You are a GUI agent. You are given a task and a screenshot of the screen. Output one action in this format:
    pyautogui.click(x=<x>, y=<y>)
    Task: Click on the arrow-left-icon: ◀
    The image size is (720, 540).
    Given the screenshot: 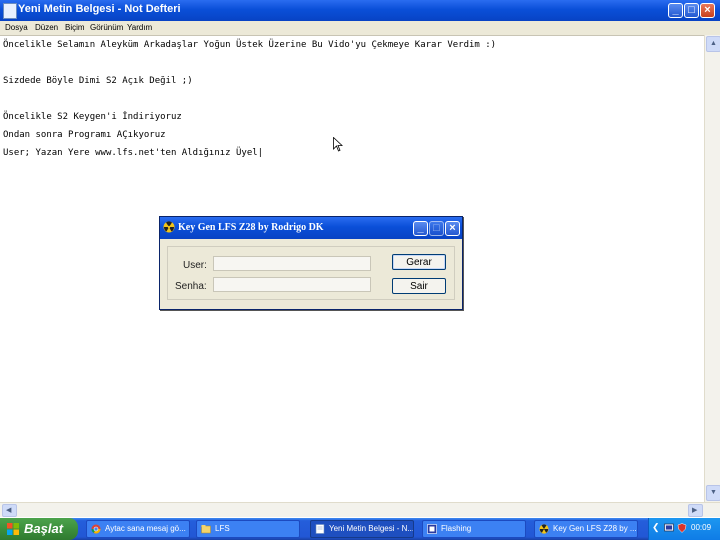 What is the action you would take?
    pyautogui.click(x=9, y=510)
    